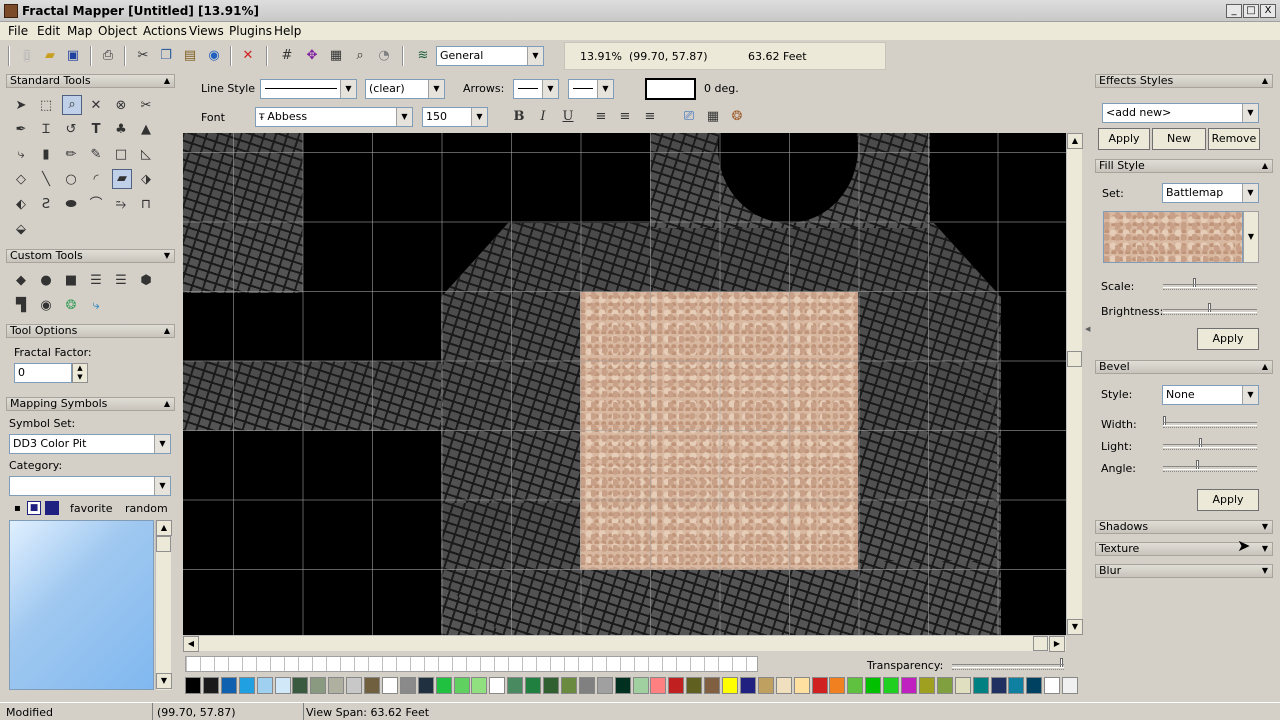  What do you see at coordinates (1074, 359) in the screenshot?
I see `canvas-vscroll-thumb` at bounding box center [1074, 359].